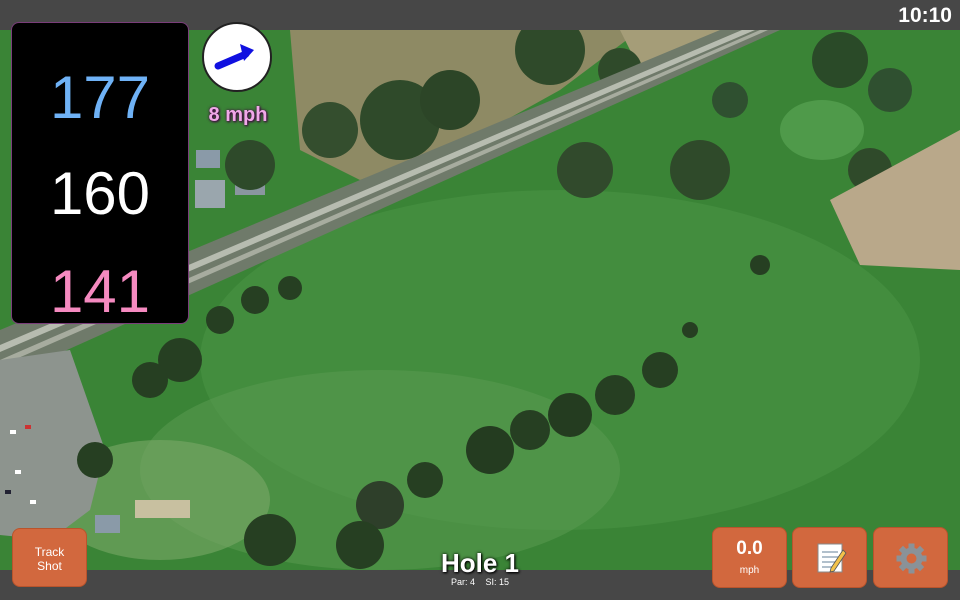 The height and width of the screenshot is (600, 960). What do you see at coordinates (480, 563) in the screenshot?
I see `hole-title: Hole 1` at bounding box center [480, 563].